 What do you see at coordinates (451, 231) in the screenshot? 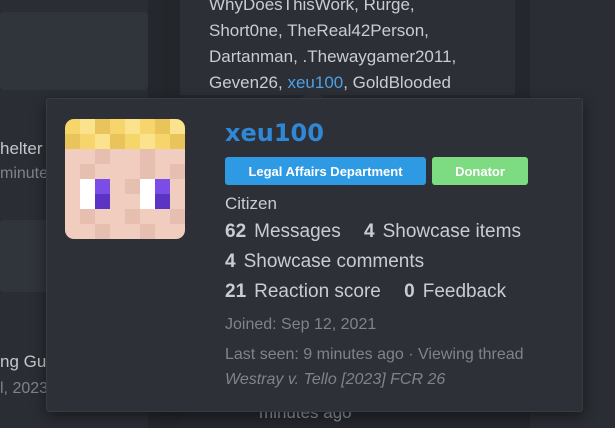
I see `stat-label: Showcase items` at bounding box center [451, 231].